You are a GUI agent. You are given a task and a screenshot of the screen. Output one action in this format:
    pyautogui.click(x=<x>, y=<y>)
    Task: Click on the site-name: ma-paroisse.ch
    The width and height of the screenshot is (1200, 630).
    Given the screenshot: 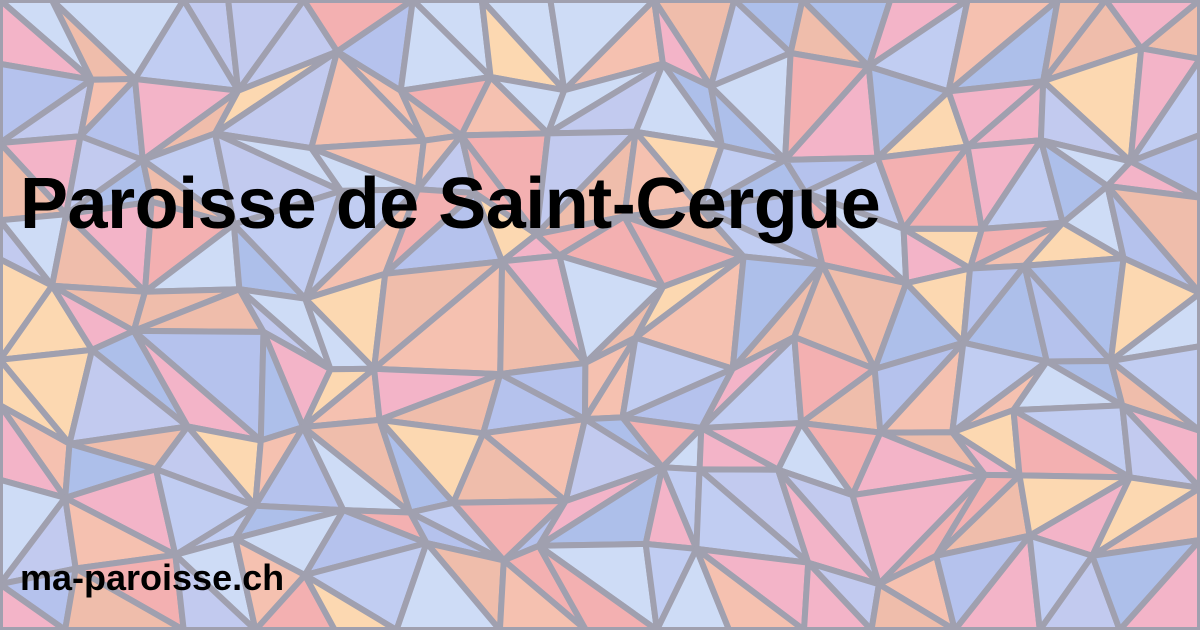 What is the action you would take?
    pyautogui.click(x=152, y=577)
    